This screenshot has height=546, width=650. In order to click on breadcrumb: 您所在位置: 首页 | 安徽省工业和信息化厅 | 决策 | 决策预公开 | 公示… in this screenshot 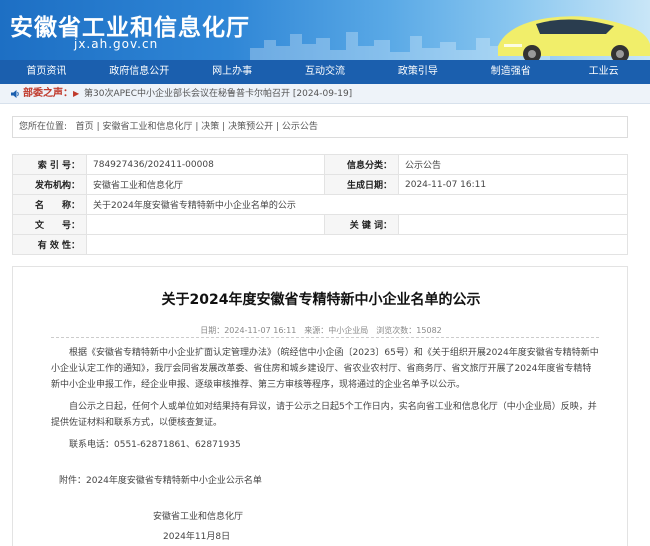, I will do `click(320, 127)`.